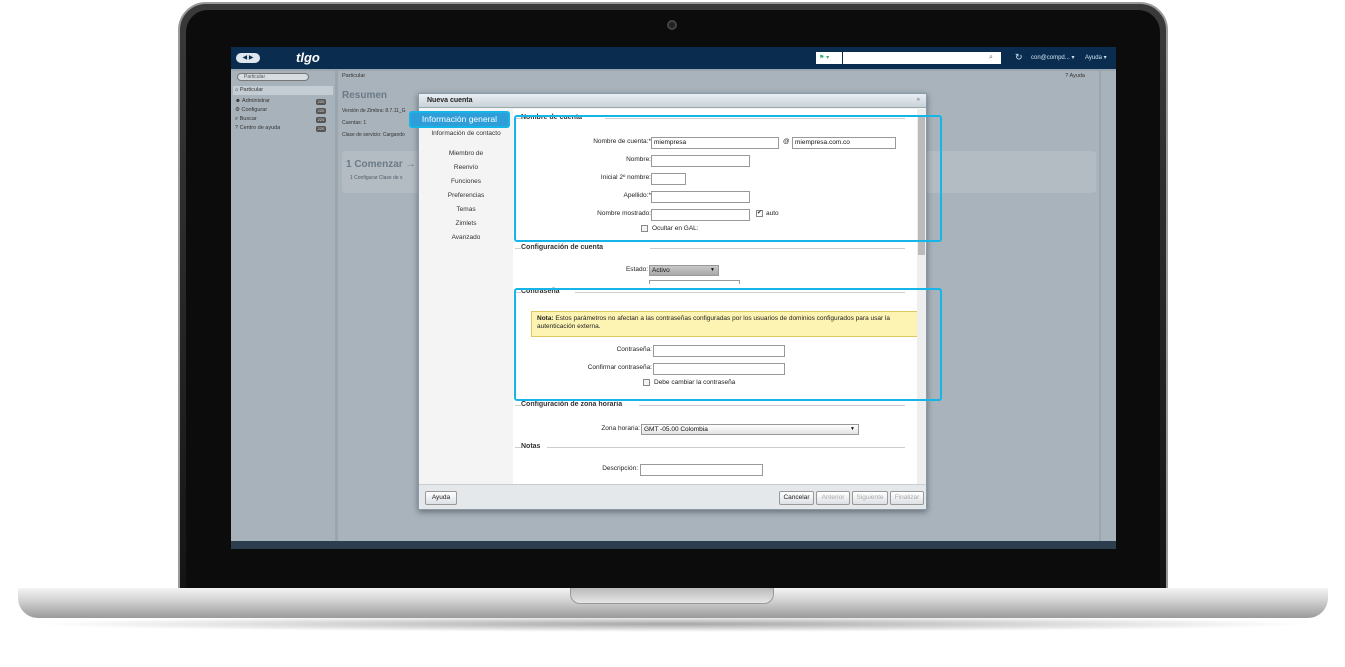  I want to click on page-title: Resumen, so click(365, 95).